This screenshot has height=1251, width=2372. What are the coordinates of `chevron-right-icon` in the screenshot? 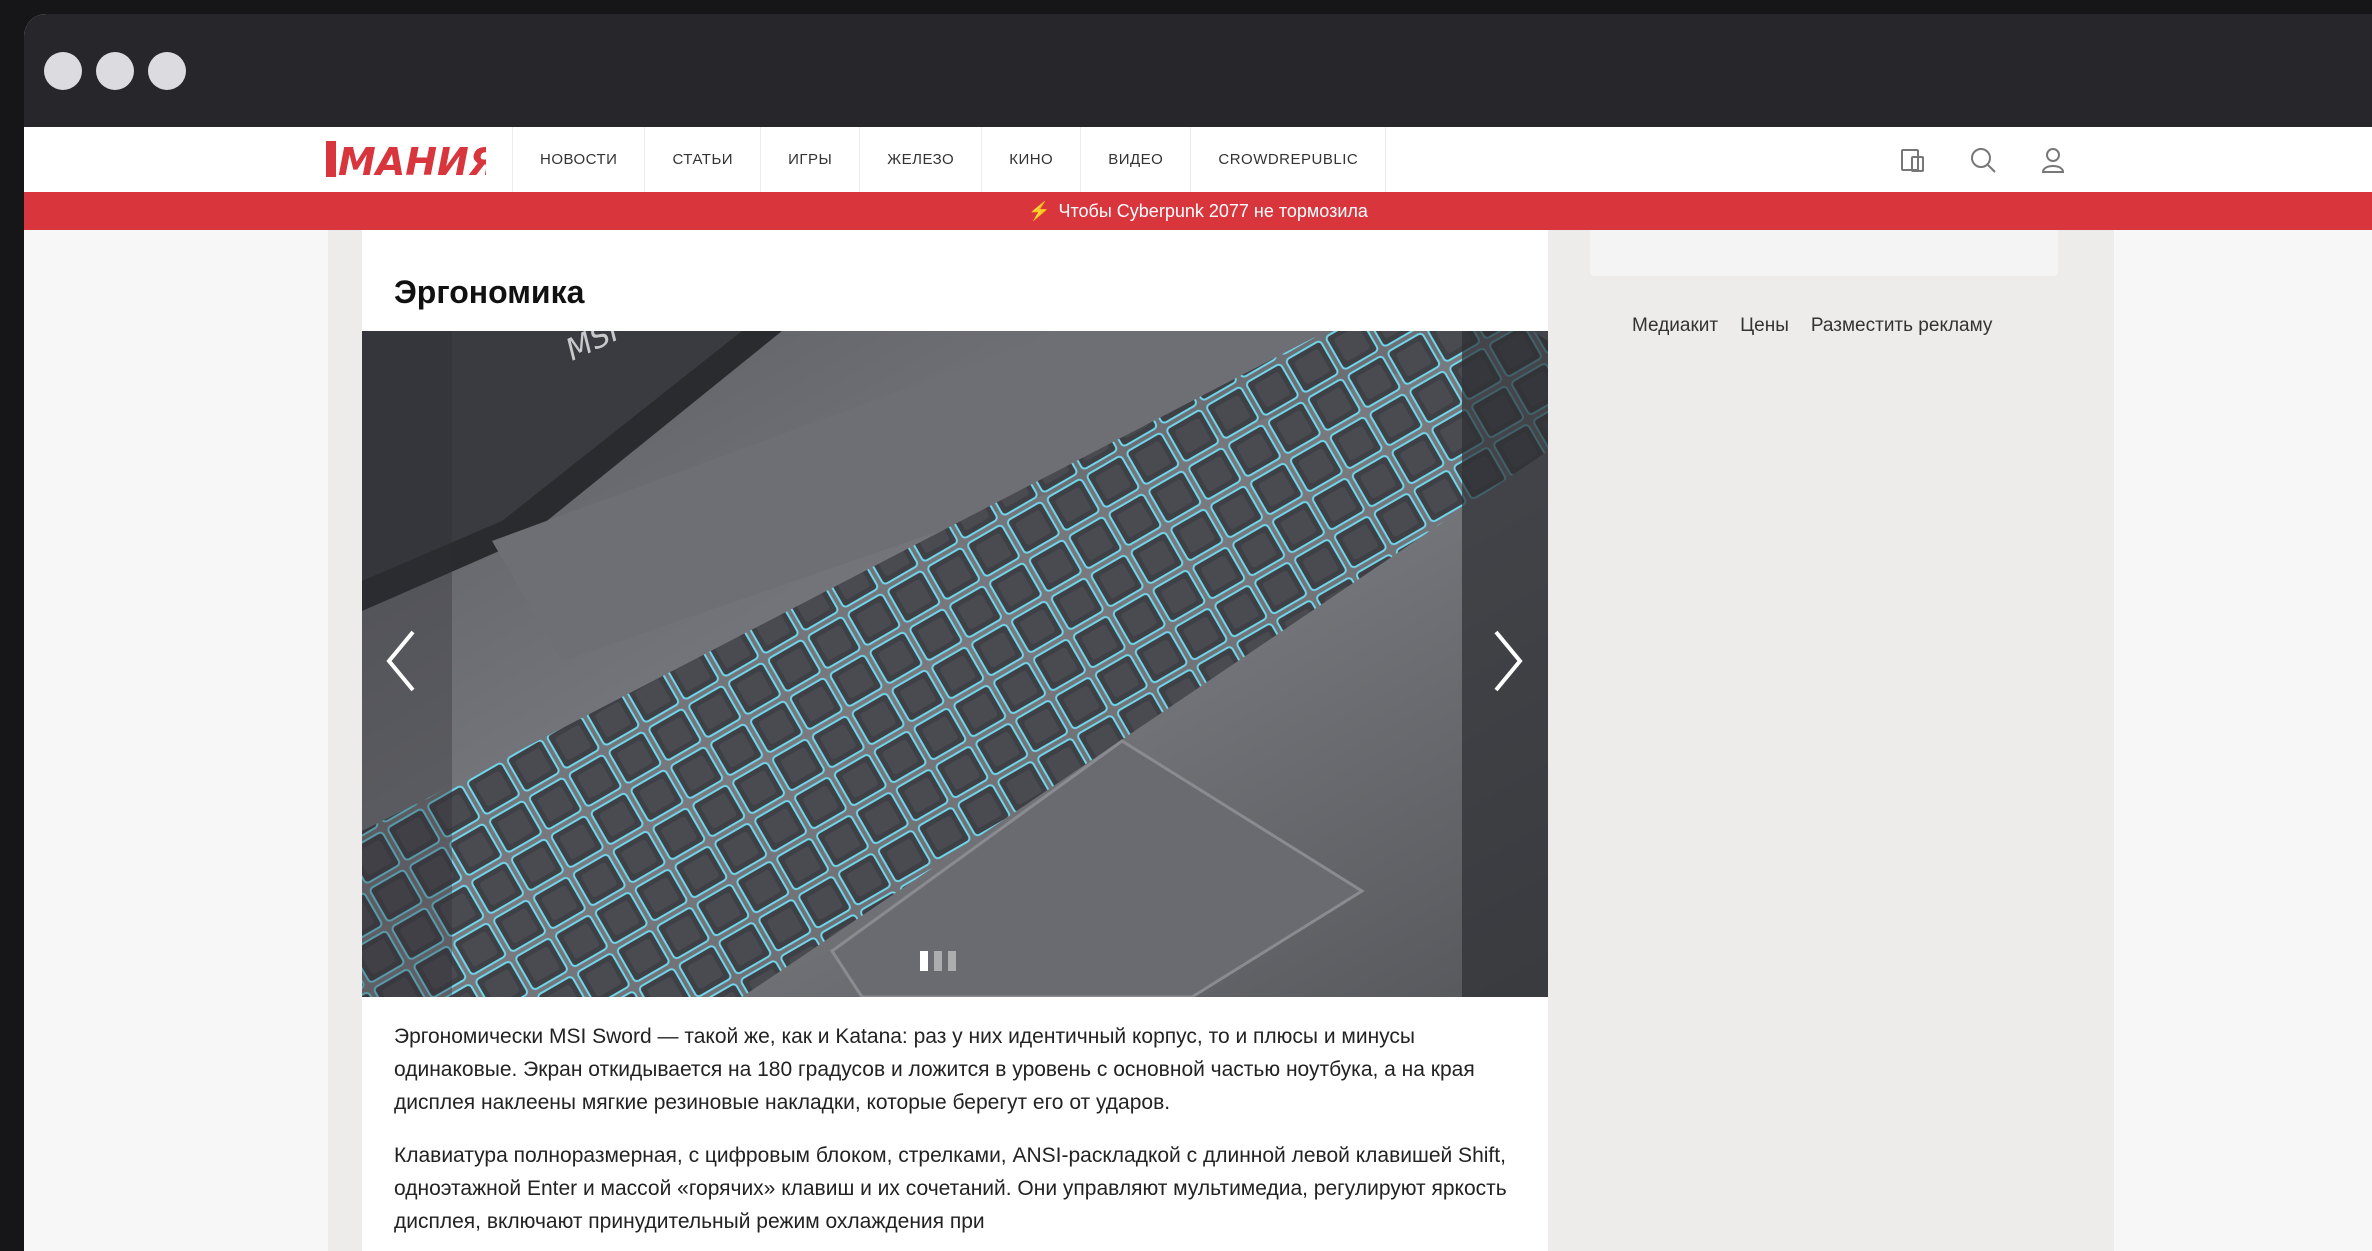 It's located at (1508, 661).